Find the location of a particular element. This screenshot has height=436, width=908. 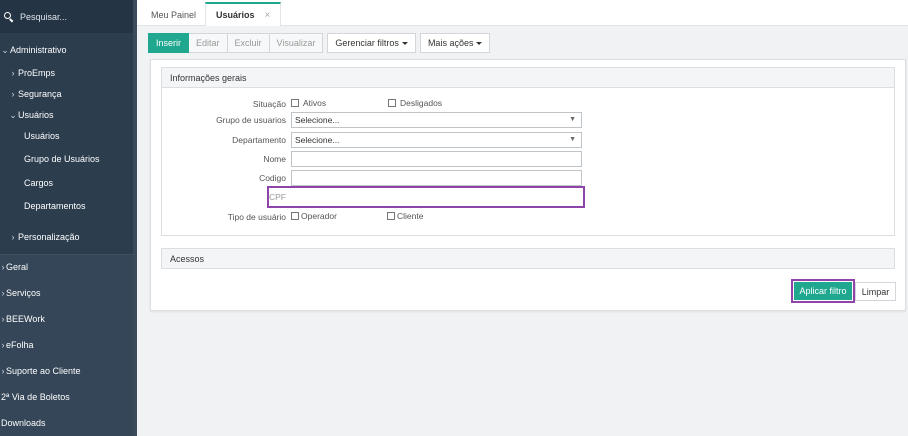

access-panel: Acessos is located at coordinates (528, 258).